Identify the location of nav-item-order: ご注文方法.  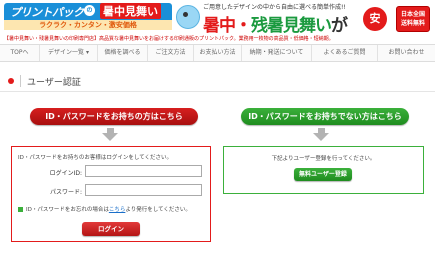
(171, 53).